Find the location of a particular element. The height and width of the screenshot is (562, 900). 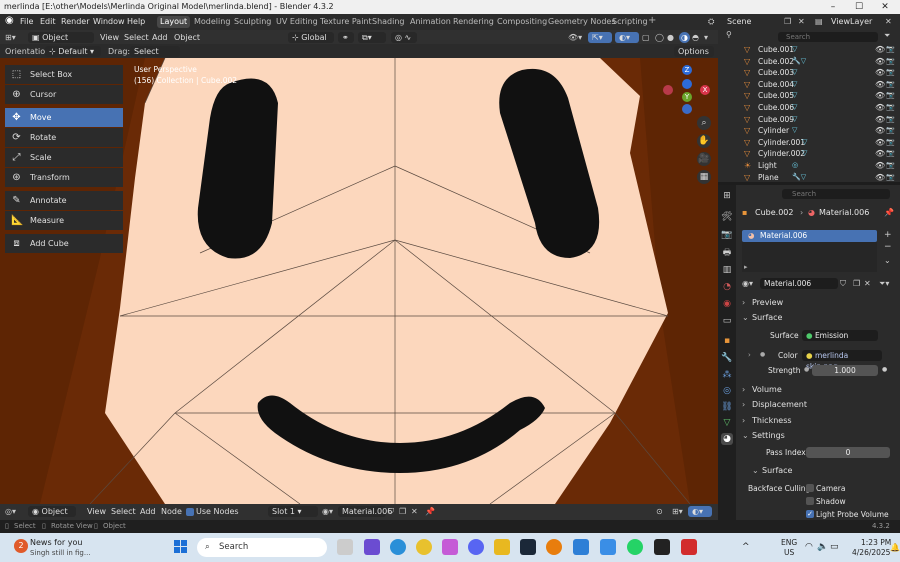

outliner-row: ▽ Cylinder.001 ▽ 👁 📷 is located at coordinates (819, 143).